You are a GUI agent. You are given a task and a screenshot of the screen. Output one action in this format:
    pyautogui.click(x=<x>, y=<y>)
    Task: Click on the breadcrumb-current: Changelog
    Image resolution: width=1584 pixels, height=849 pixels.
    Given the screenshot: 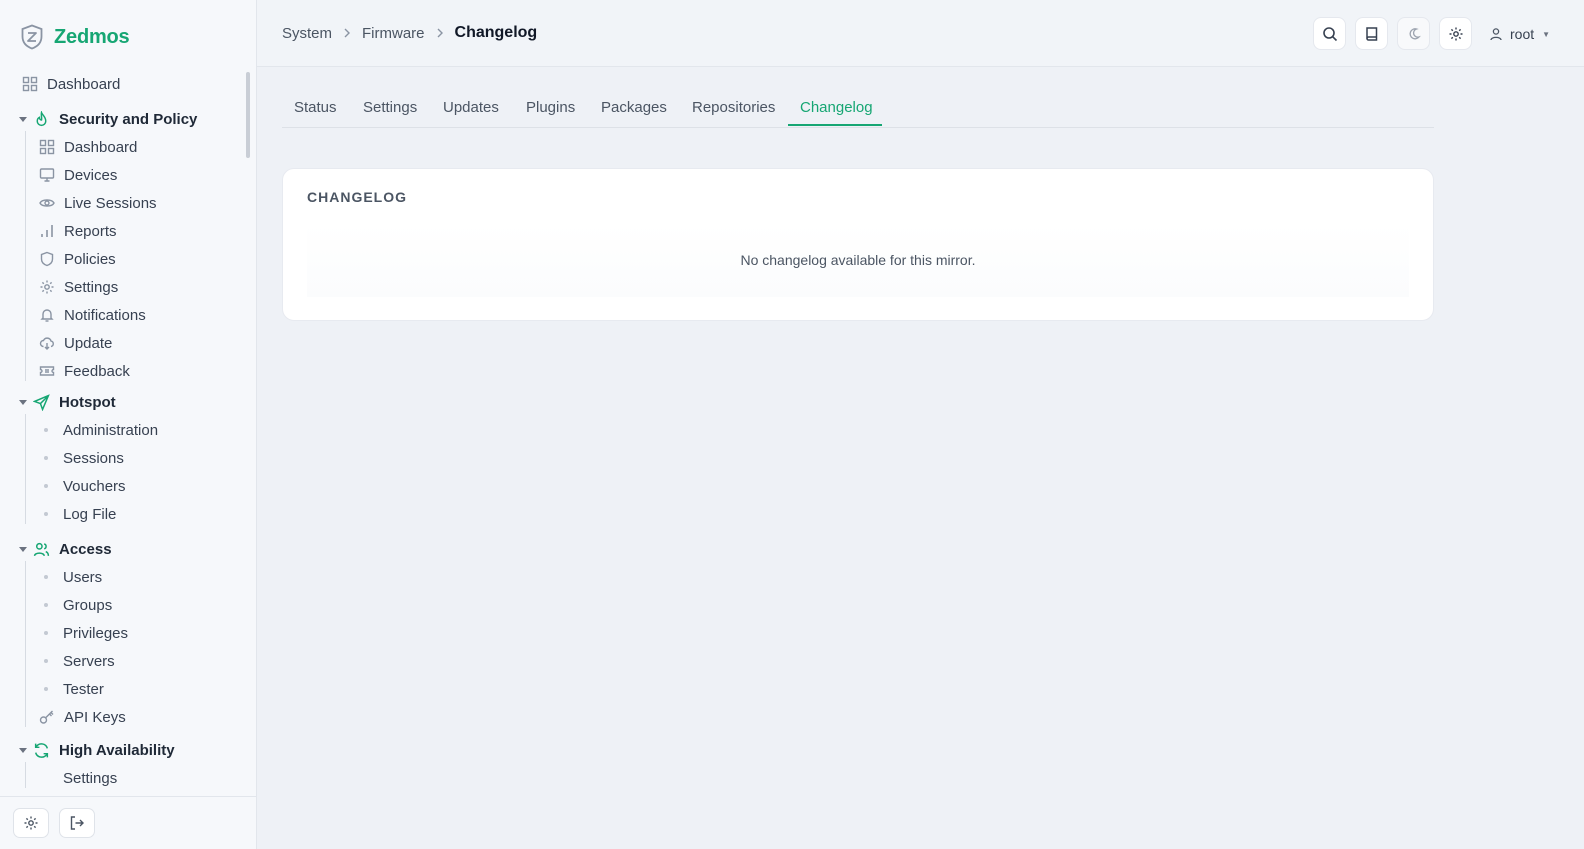 What is the action you would take?
    pyautogui.click(x=496, y=32)
    